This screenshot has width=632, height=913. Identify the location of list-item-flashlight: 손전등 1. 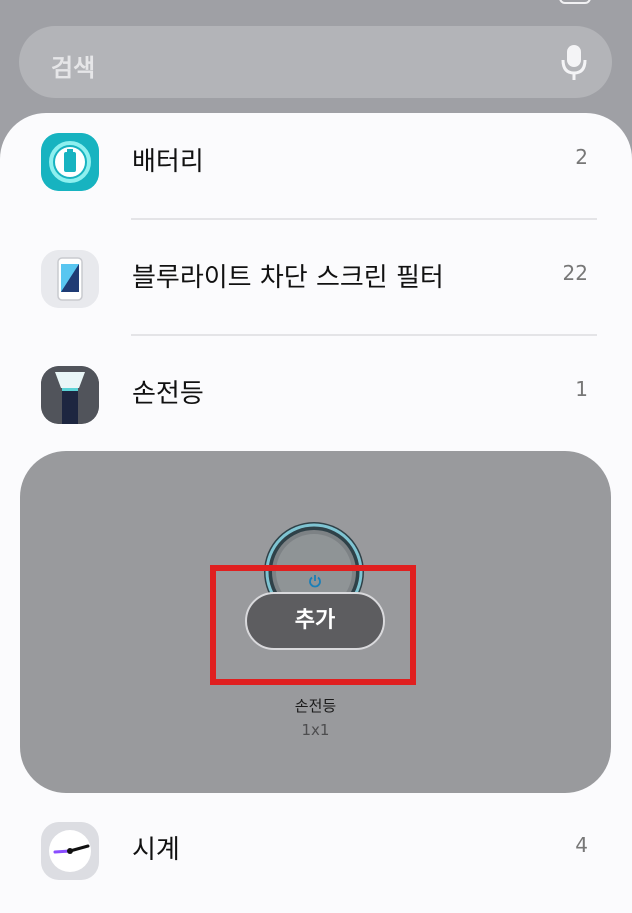
(316, 395).